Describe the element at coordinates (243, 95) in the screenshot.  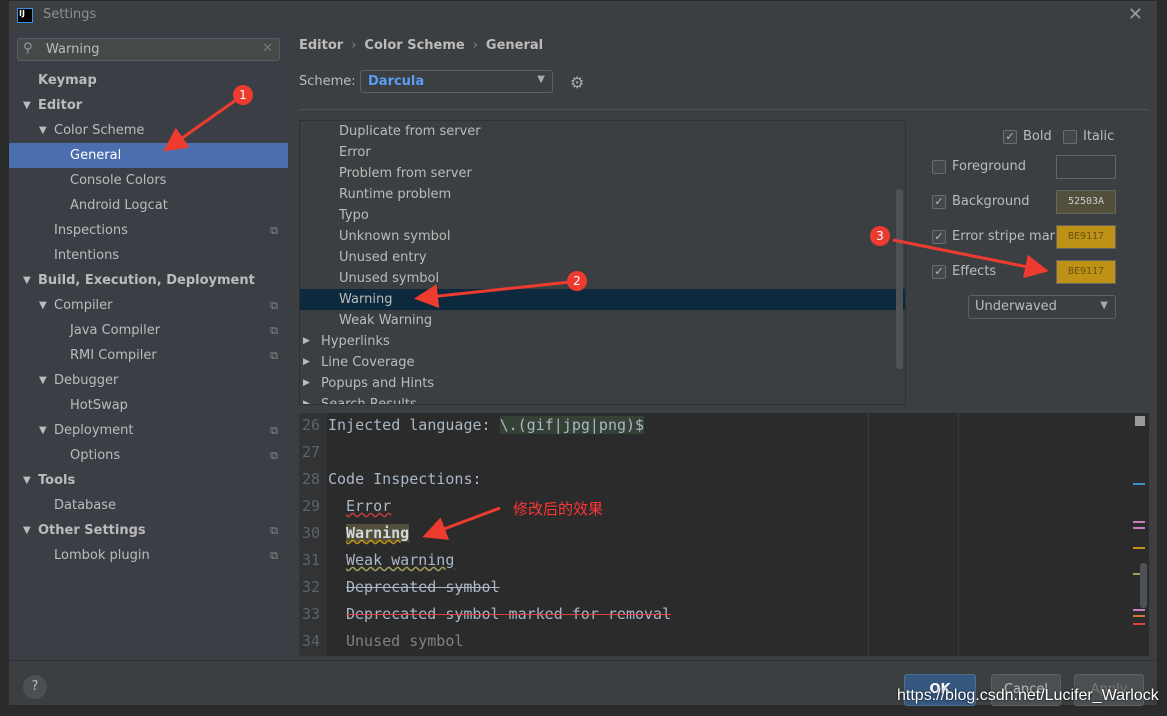
I see `annotation-badge: 1` at that location.